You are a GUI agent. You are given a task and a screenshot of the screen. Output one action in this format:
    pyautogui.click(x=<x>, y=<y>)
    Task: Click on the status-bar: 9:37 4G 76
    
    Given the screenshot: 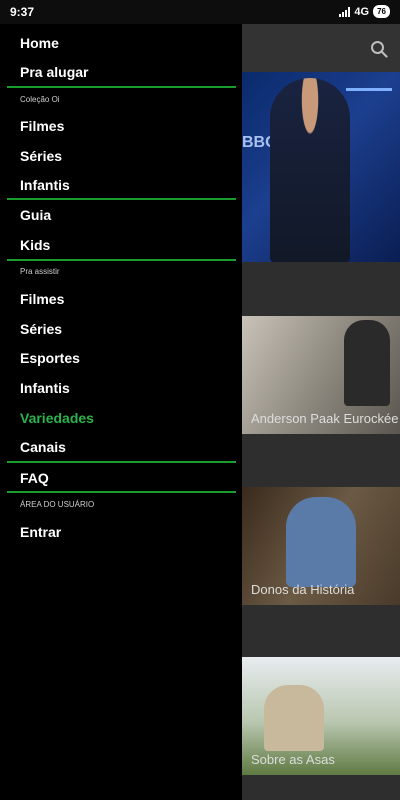 What is the action you would take?
    pyautogui.click(x=200, y=12)
    